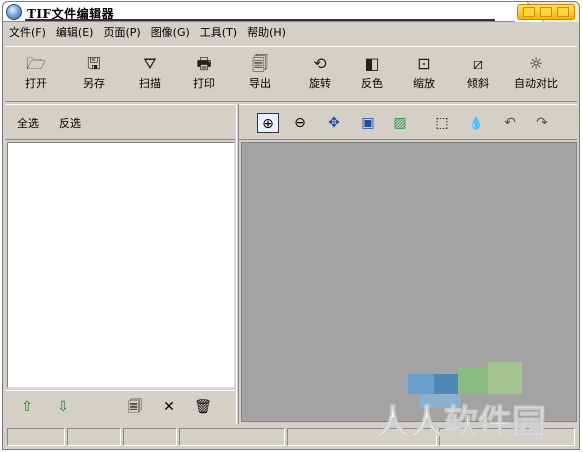 The width and height of the screenshot is (583, 452). What do you see at coordinates (94, 76) in the screenshot?
I see `save-as-button: 🖫 另存` at bounding box center [94, 76].